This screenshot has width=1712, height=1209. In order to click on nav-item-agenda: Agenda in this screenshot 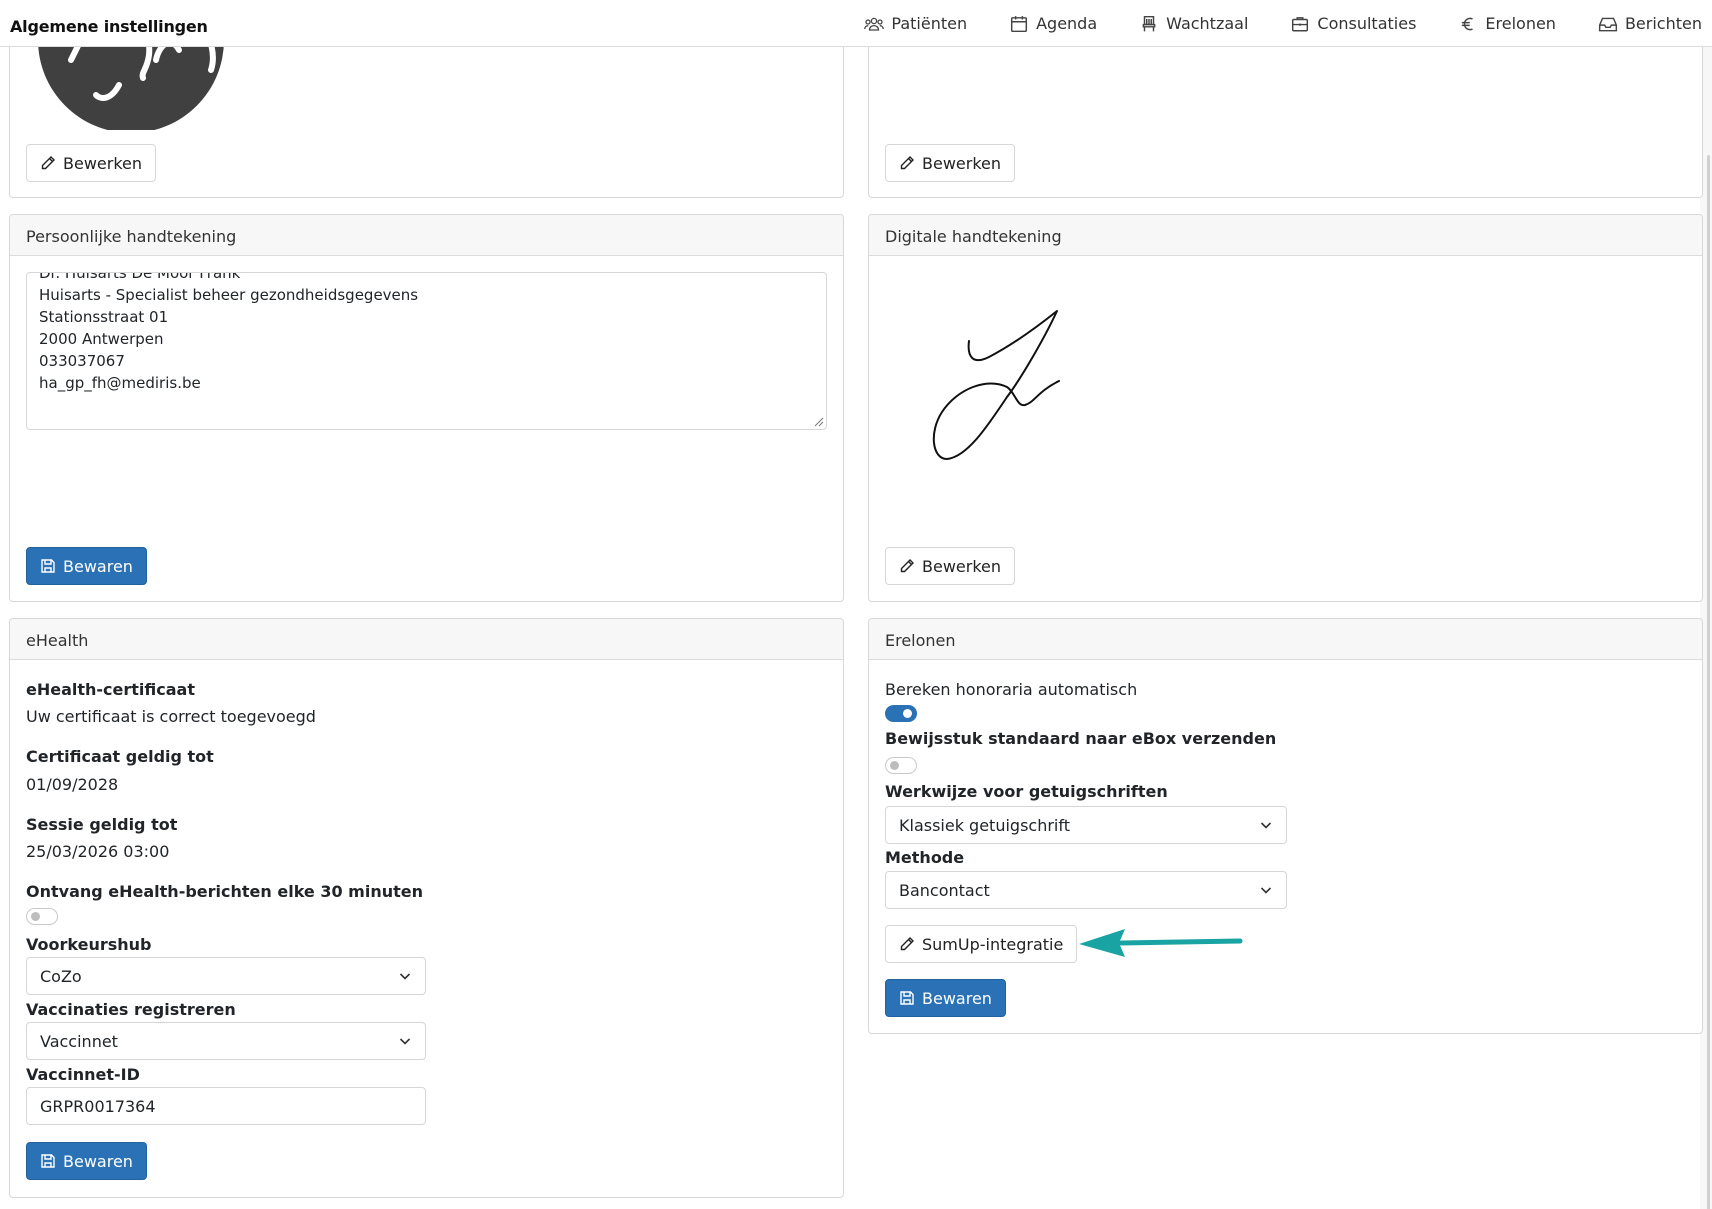, I will do `click(1053, 23)`.